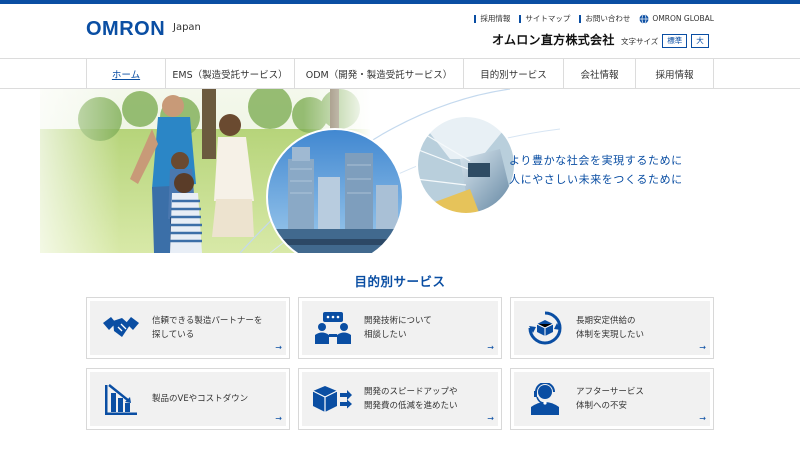 The width and height of the screenshot is (800, 450). What do you see at coordinates (125, 29) in the screenshot?
I see `omron-logo: OMRON` at bounding box center [125, 29].